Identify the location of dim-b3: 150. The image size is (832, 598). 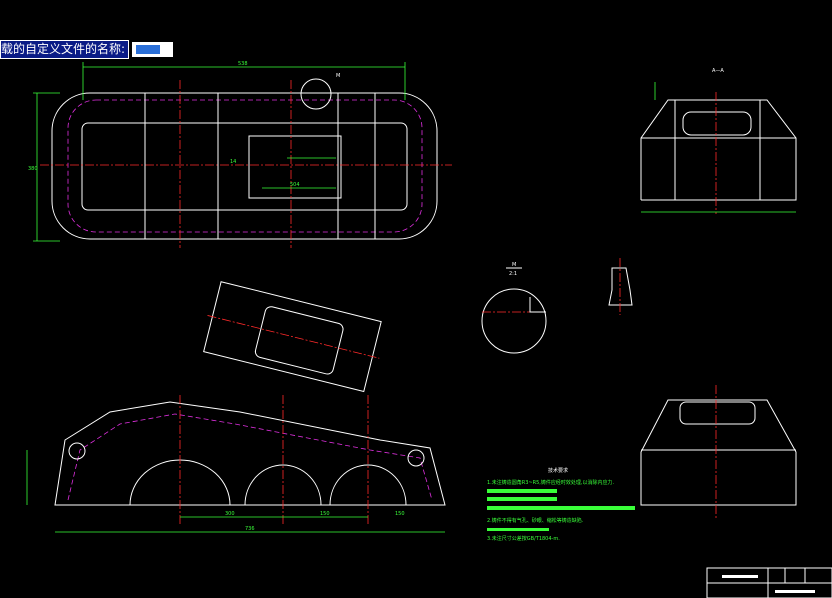
(400, 514).